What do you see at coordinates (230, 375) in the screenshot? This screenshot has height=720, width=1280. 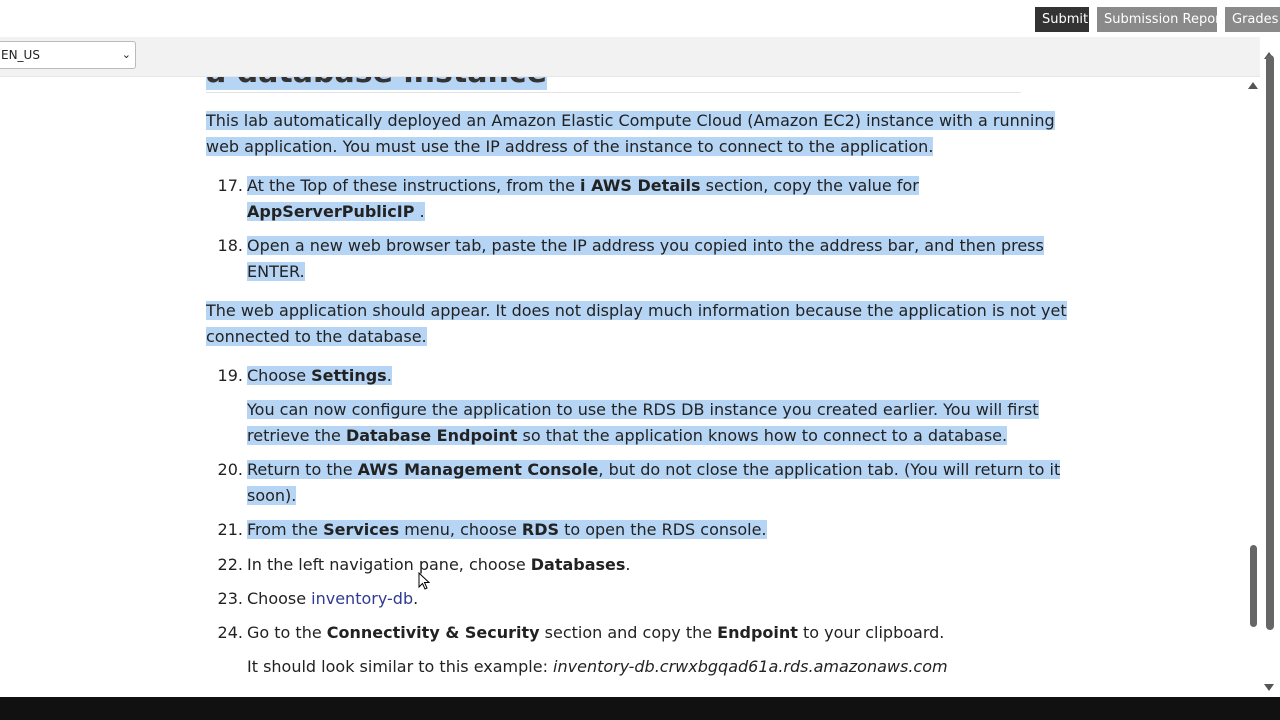 I see `step-number: 19.` at bounding box center [230, 375].